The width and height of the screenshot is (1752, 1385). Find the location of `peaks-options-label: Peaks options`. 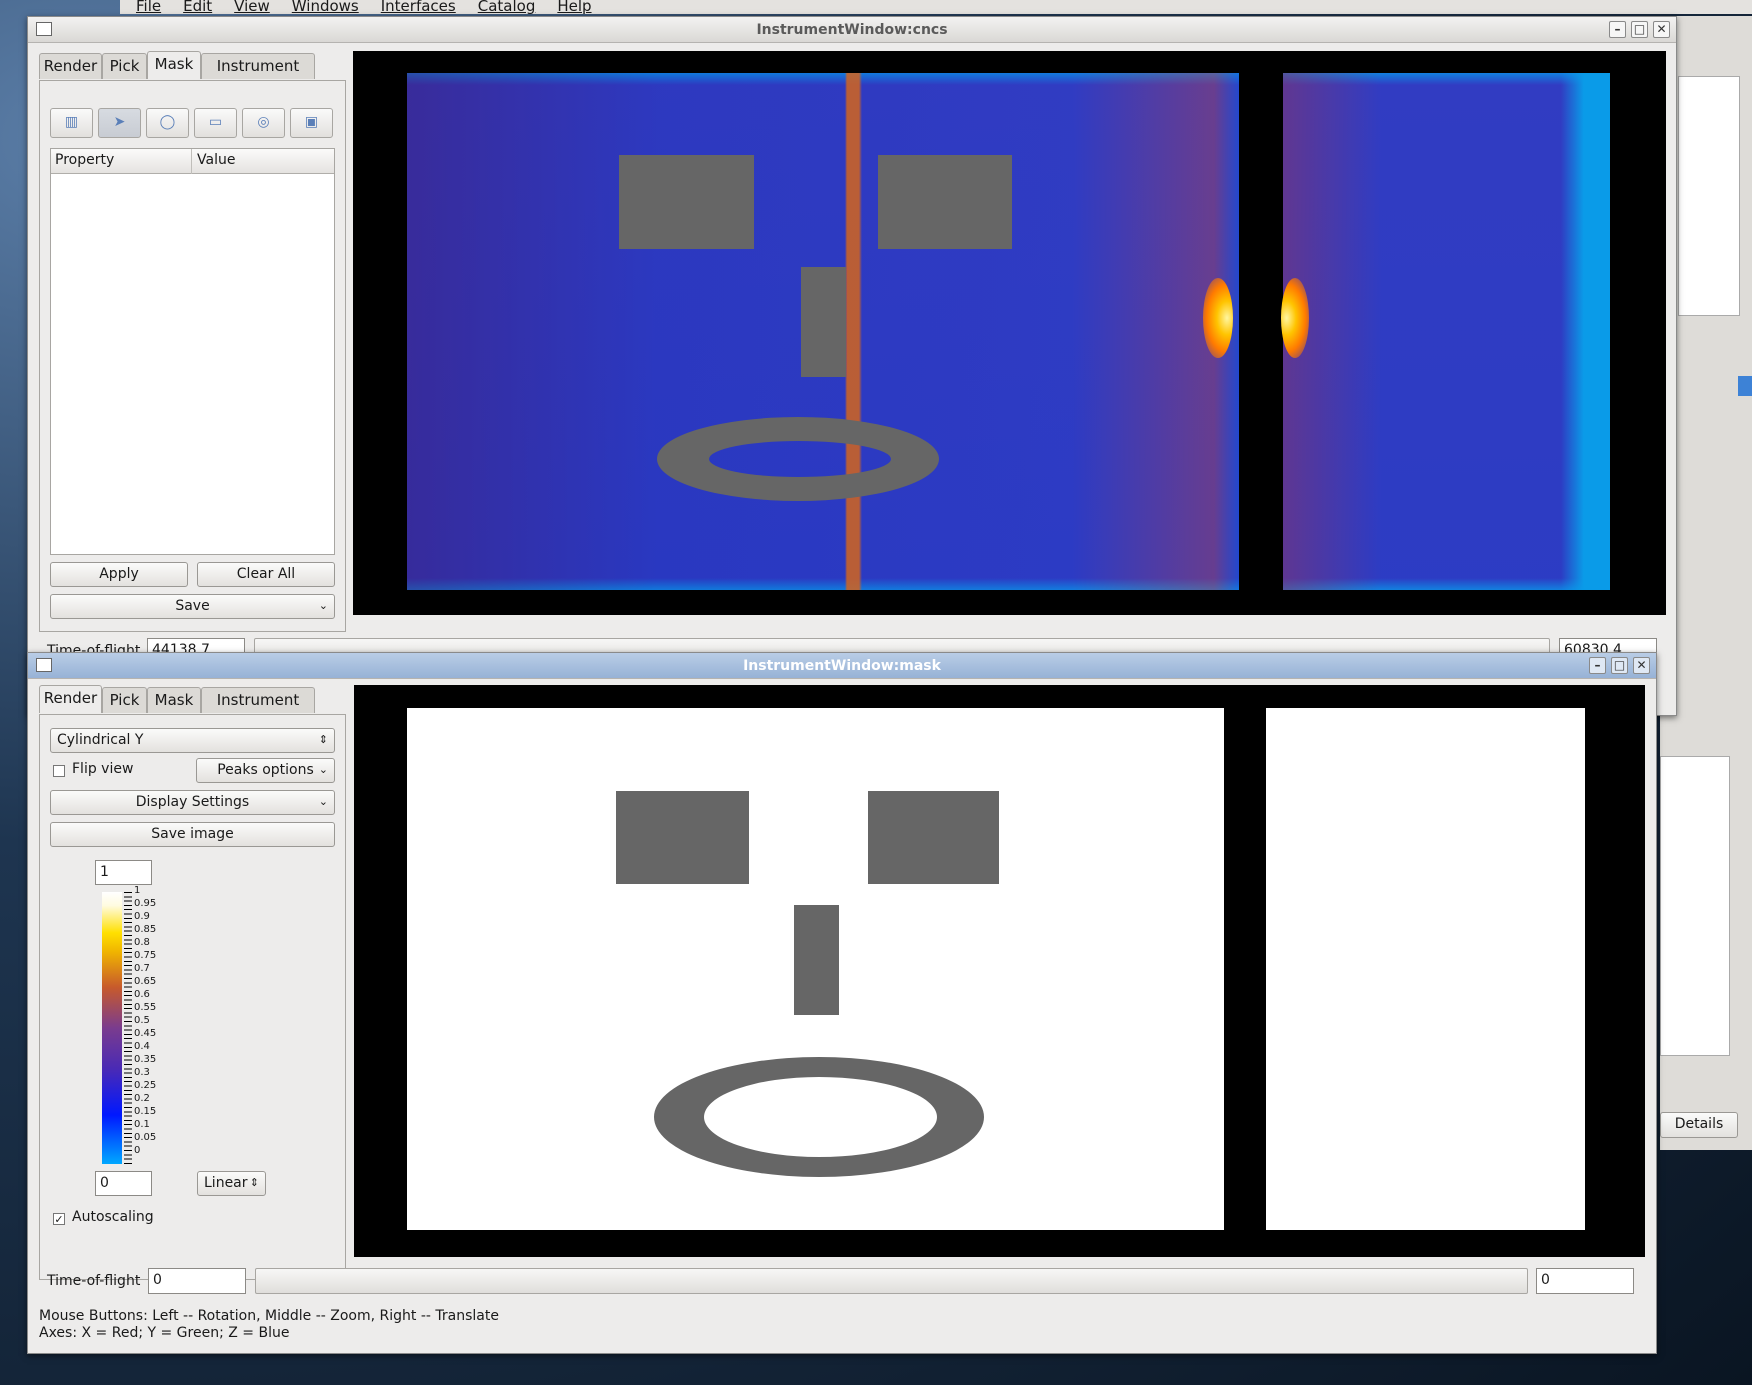

peaks-options-label: Peaks options is located at coordinates (265, 770).